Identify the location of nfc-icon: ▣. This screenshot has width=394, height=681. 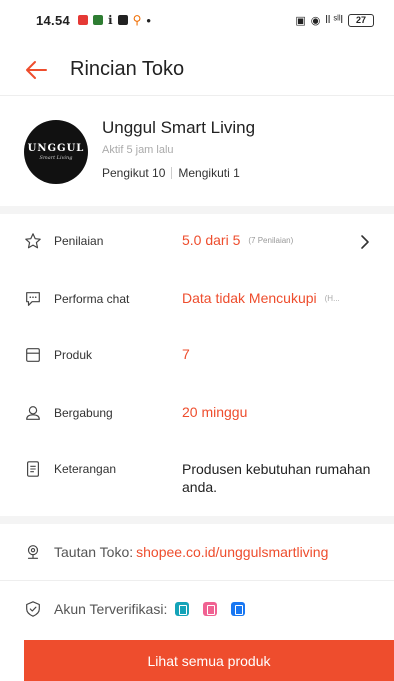
(300, 20).